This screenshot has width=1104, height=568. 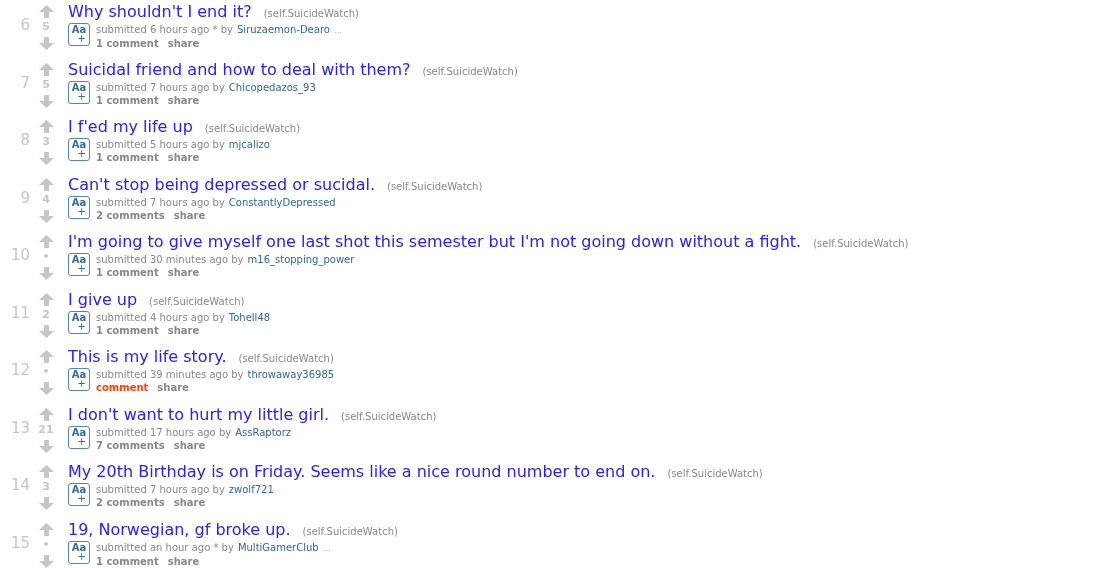 I want to click on rank-number: 14, so click(x=19, y=485).